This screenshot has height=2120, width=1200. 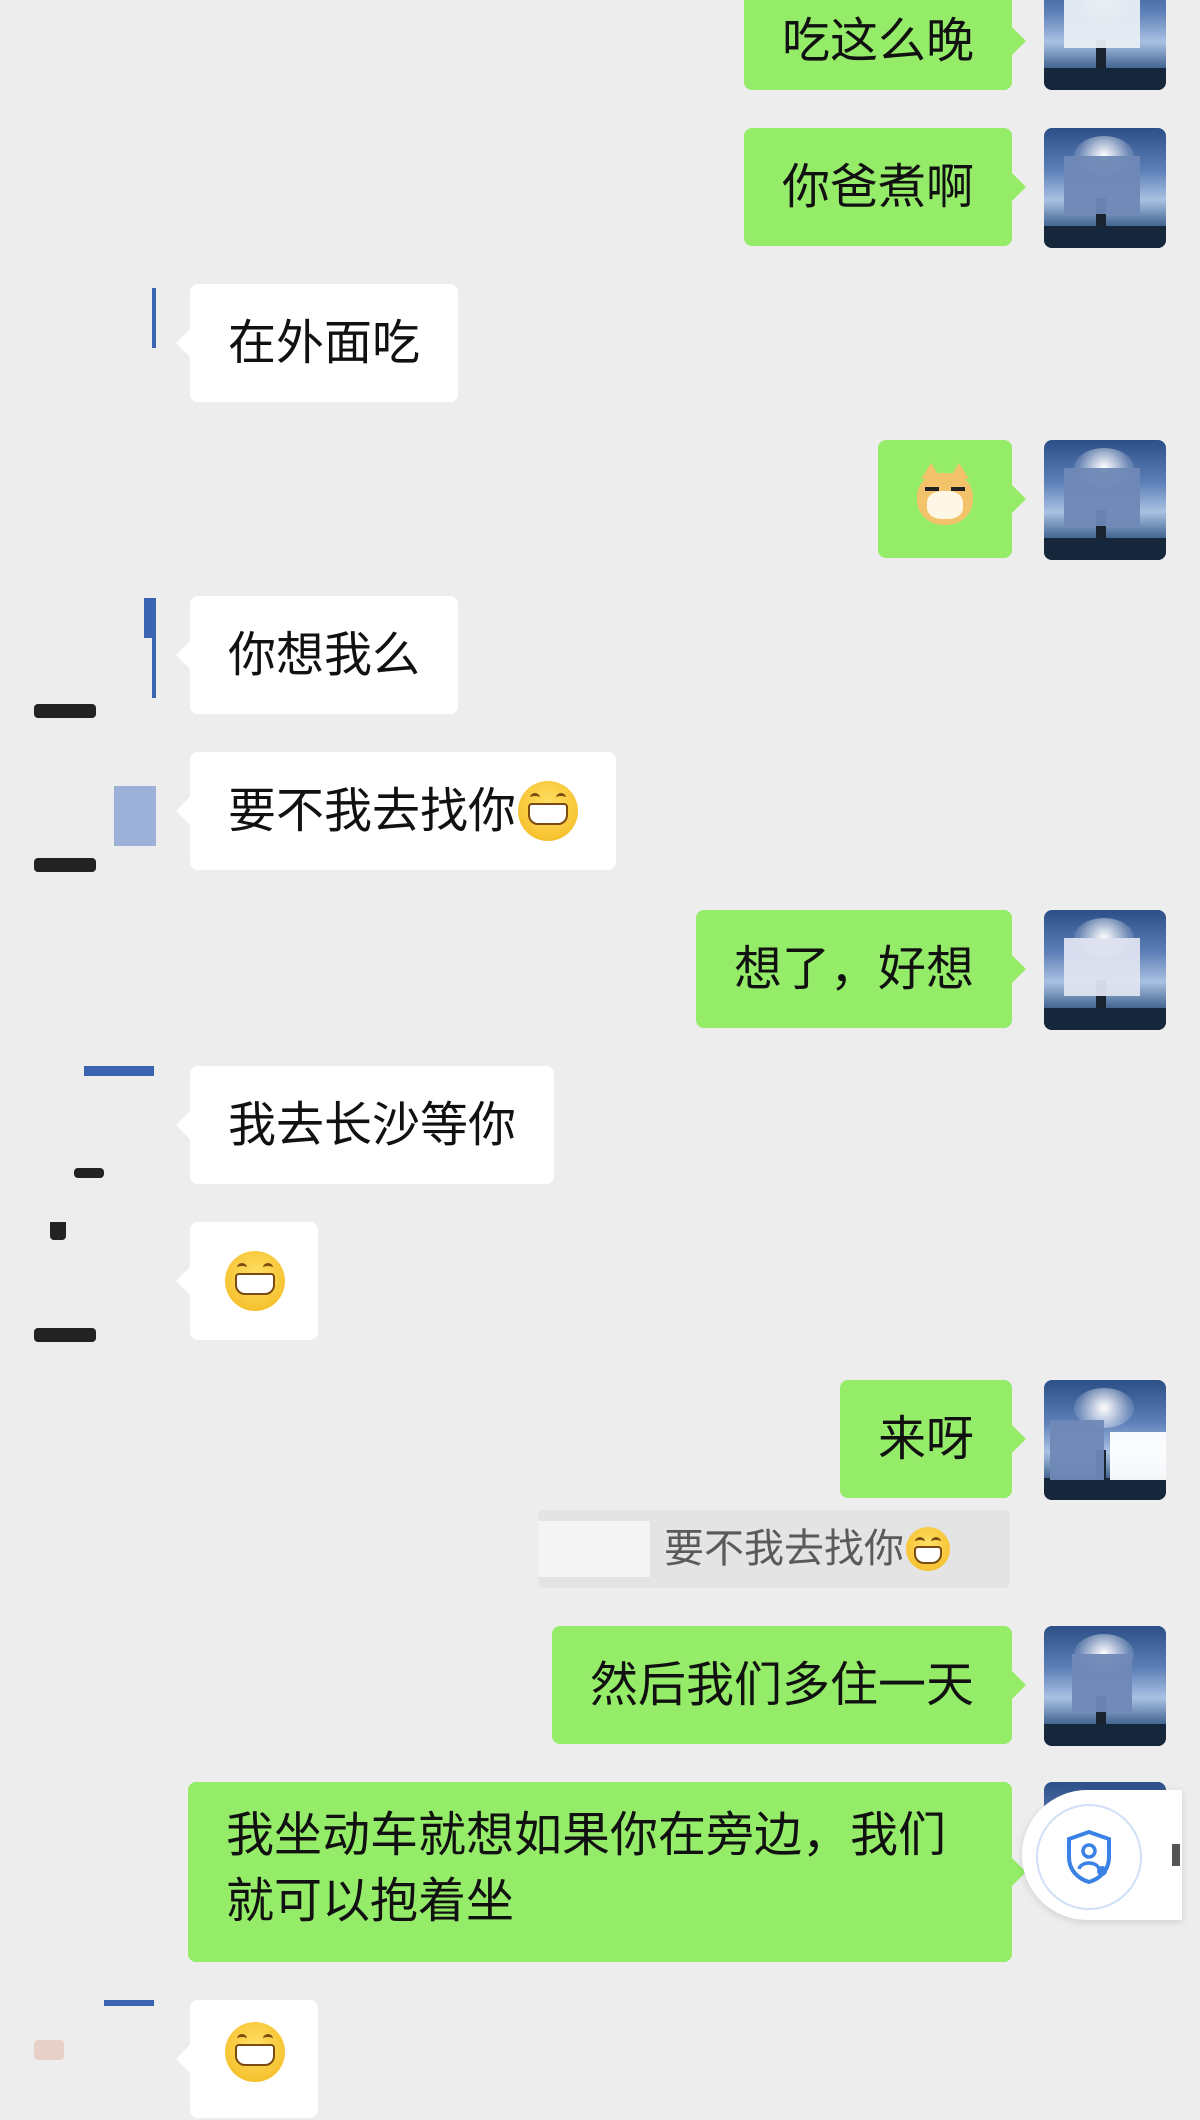 I want to click on message-bubble-received: 你想我么, so click(x=317, y=655).